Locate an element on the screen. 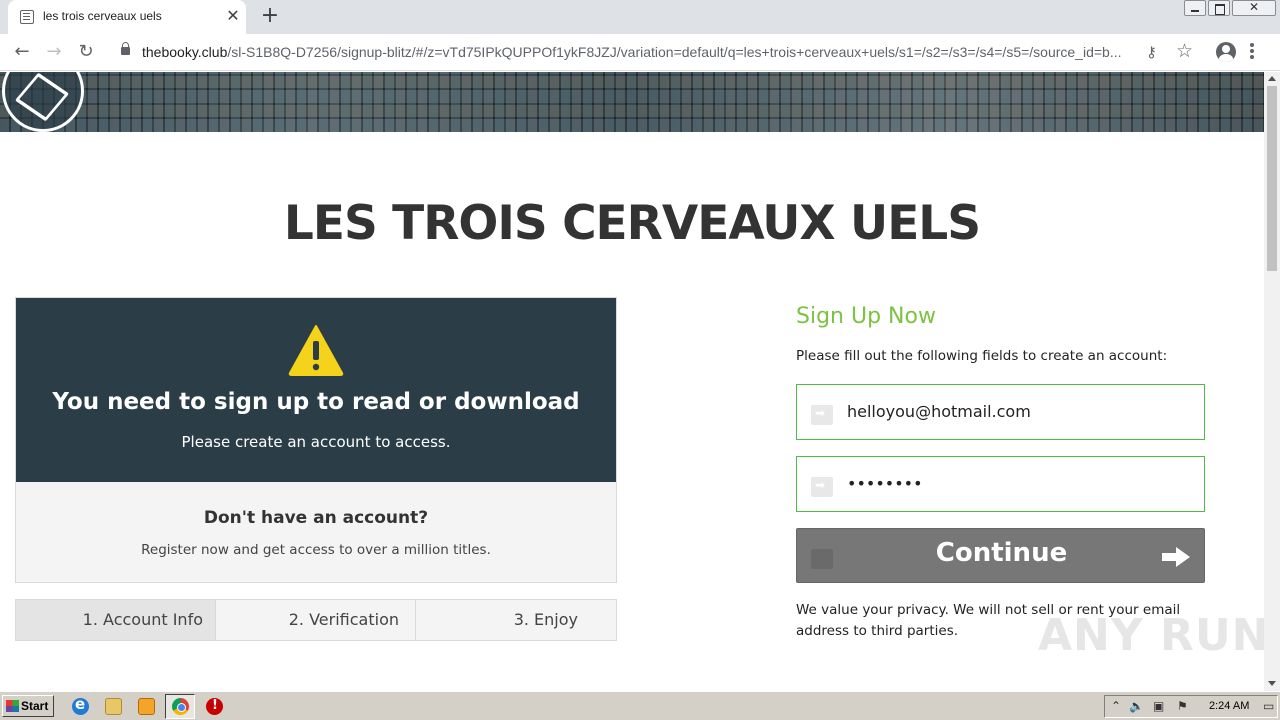 This screenshot has height=720, width=1280. chrome-icon is located at coordinates (180, 706).